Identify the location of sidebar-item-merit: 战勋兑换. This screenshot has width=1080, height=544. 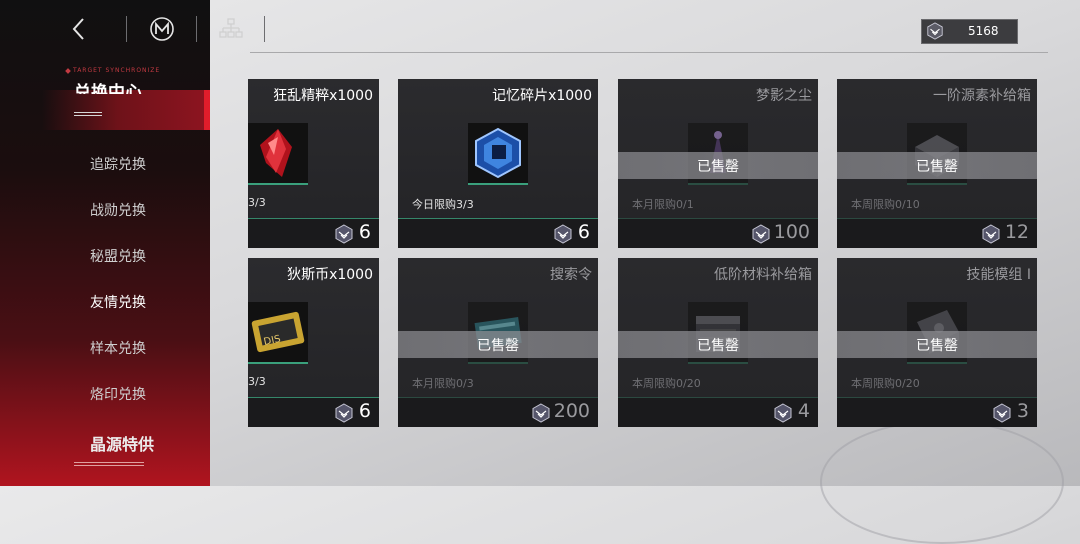
(118, 210).